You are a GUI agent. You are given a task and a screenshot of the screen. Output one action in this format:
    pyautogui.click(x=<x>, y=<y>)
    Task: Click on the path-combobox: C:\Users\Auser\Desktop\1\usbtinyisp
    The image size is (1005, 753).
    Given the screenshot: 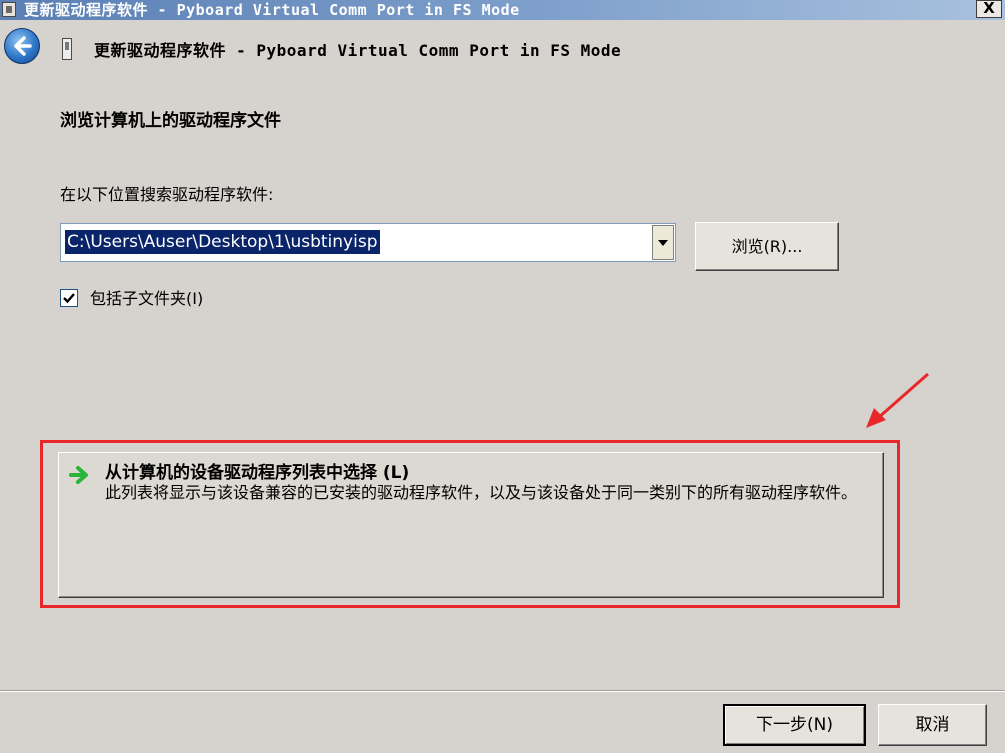 What is the action you would take?
    pyautogui.click(x=368, y=242)
    